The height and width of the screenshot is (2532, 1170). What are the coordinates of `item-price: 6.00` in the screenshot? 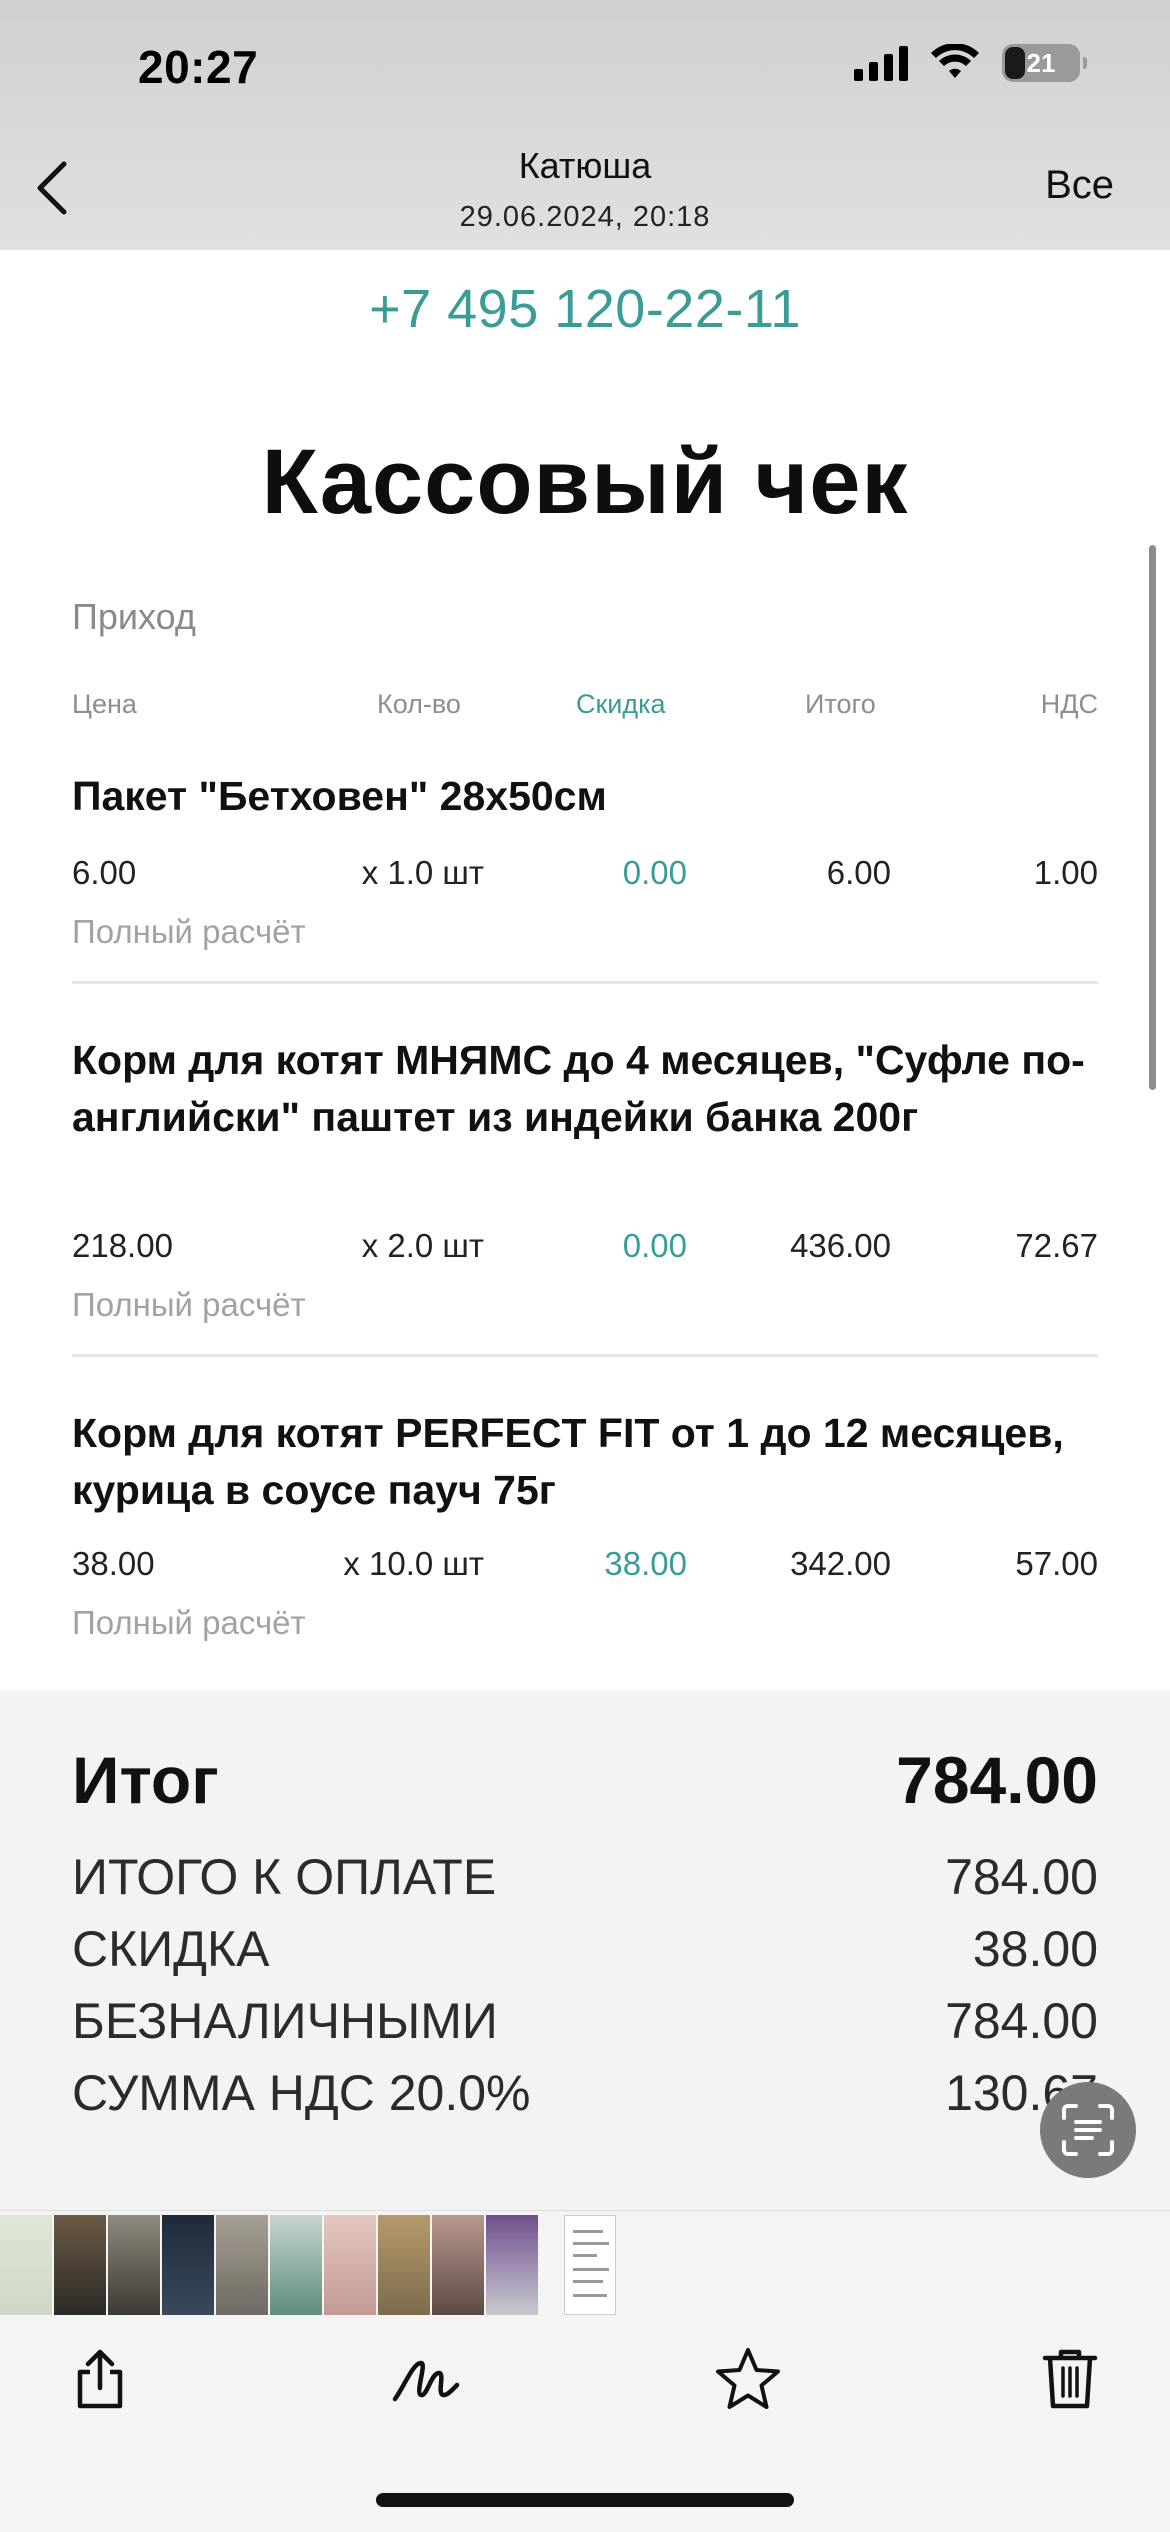 It's located at (104, 872).